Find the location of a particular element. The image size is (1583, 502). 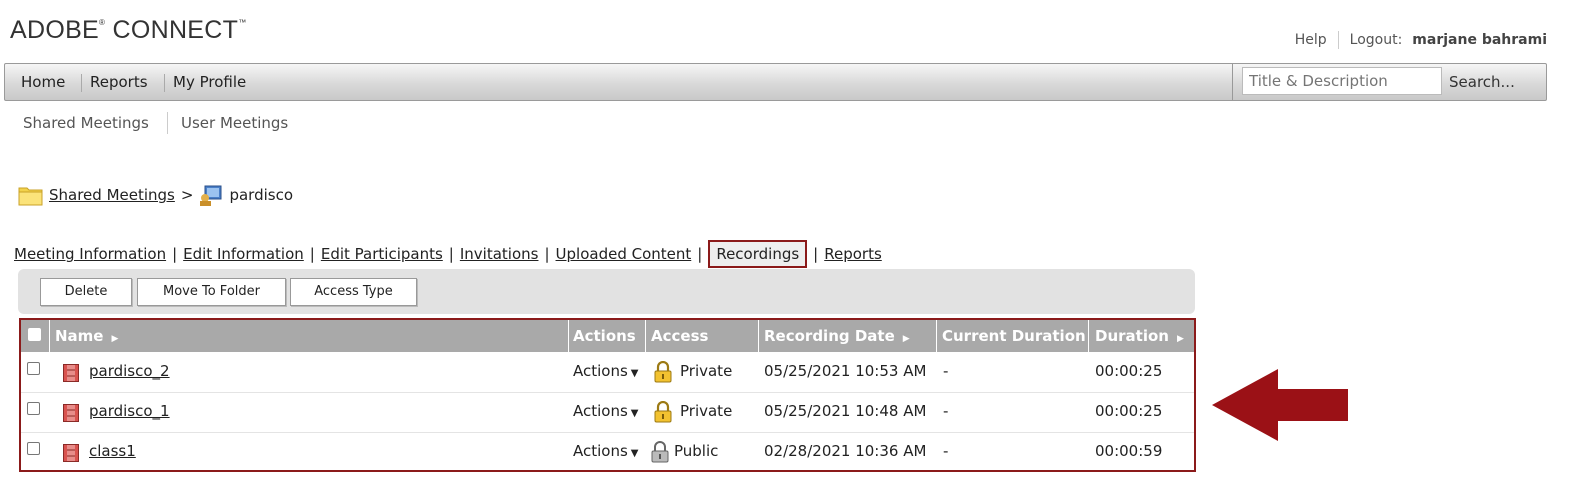

help-link: Help is located at coordinates (1311, 40).